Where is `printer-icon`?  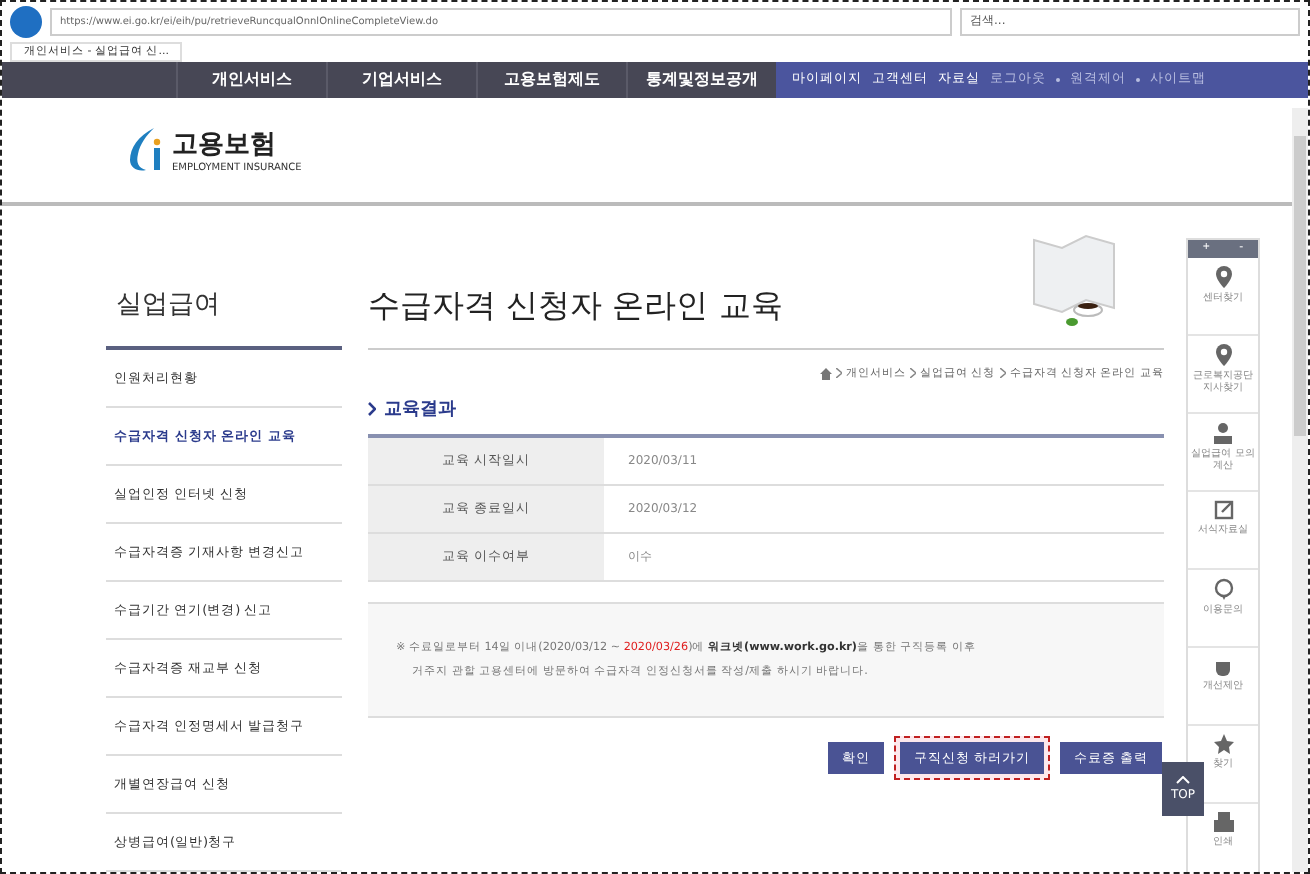
printer-icon is located at coordinates (1223, 822).